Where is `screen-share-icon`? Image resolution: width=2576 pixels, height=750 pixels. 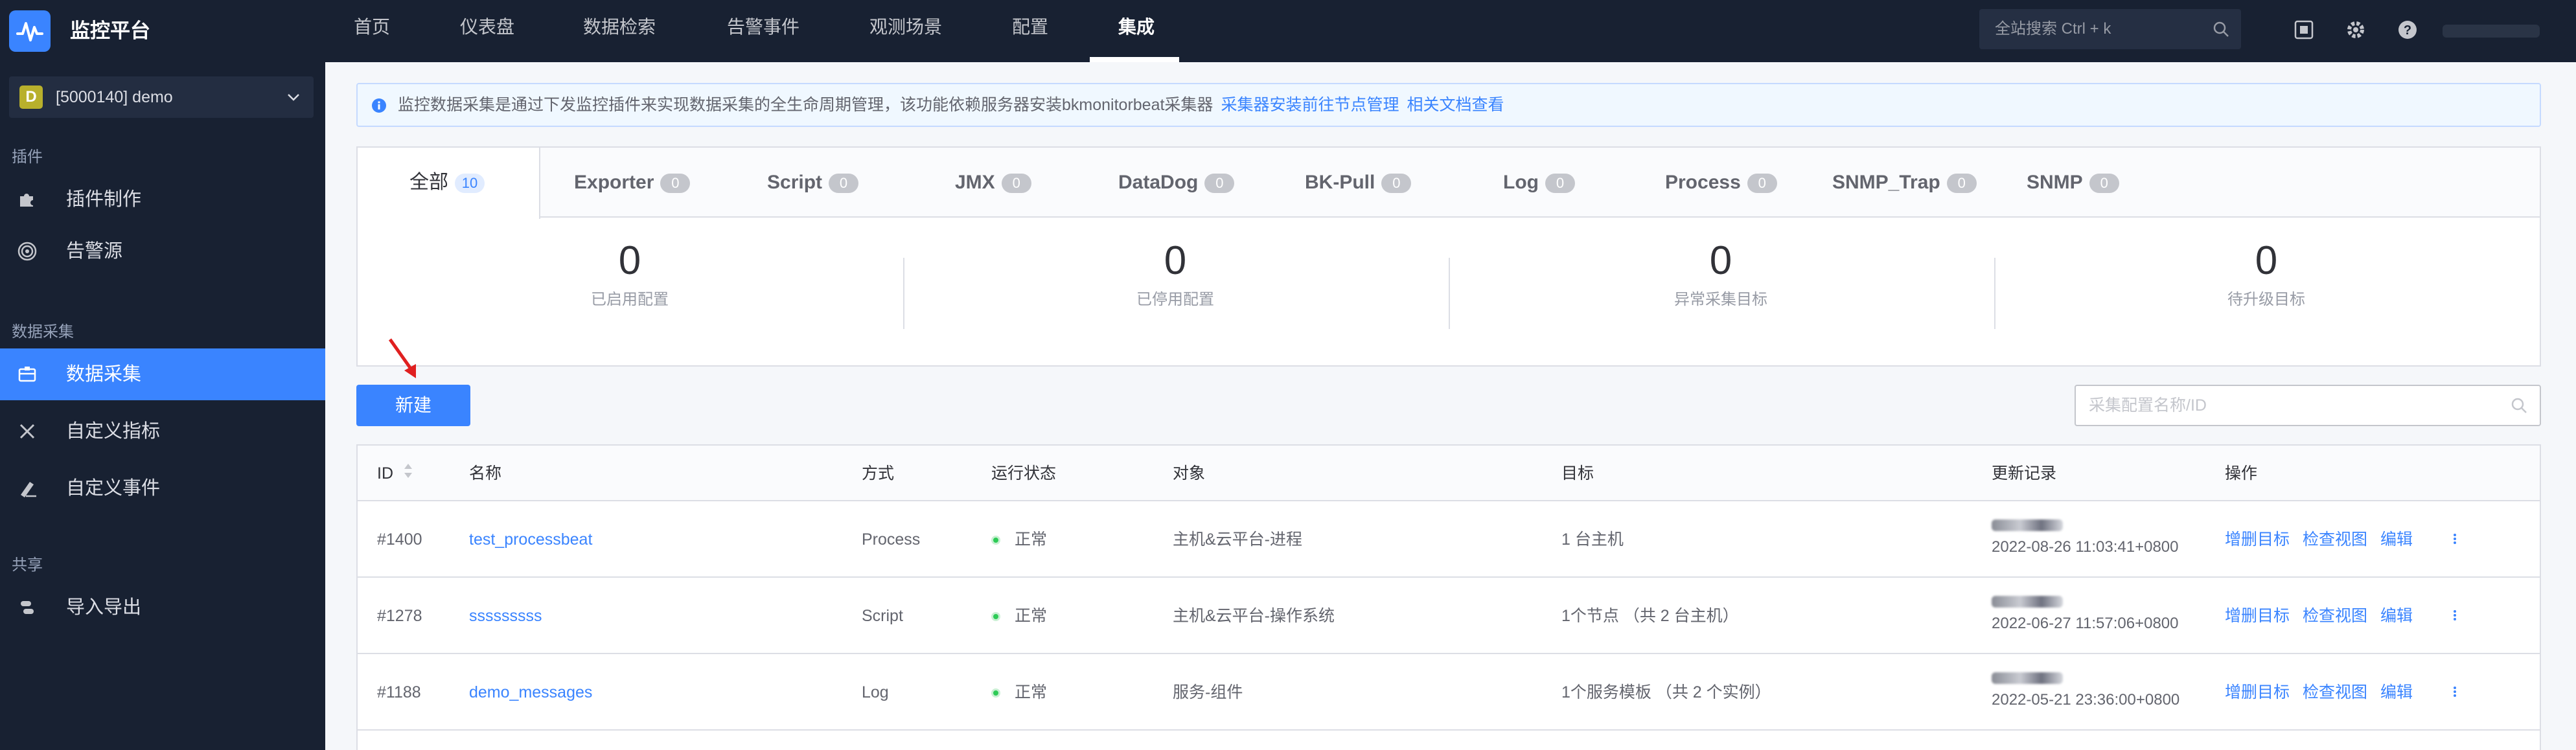 screen-share-icon is located at coordinates (2304, 30).